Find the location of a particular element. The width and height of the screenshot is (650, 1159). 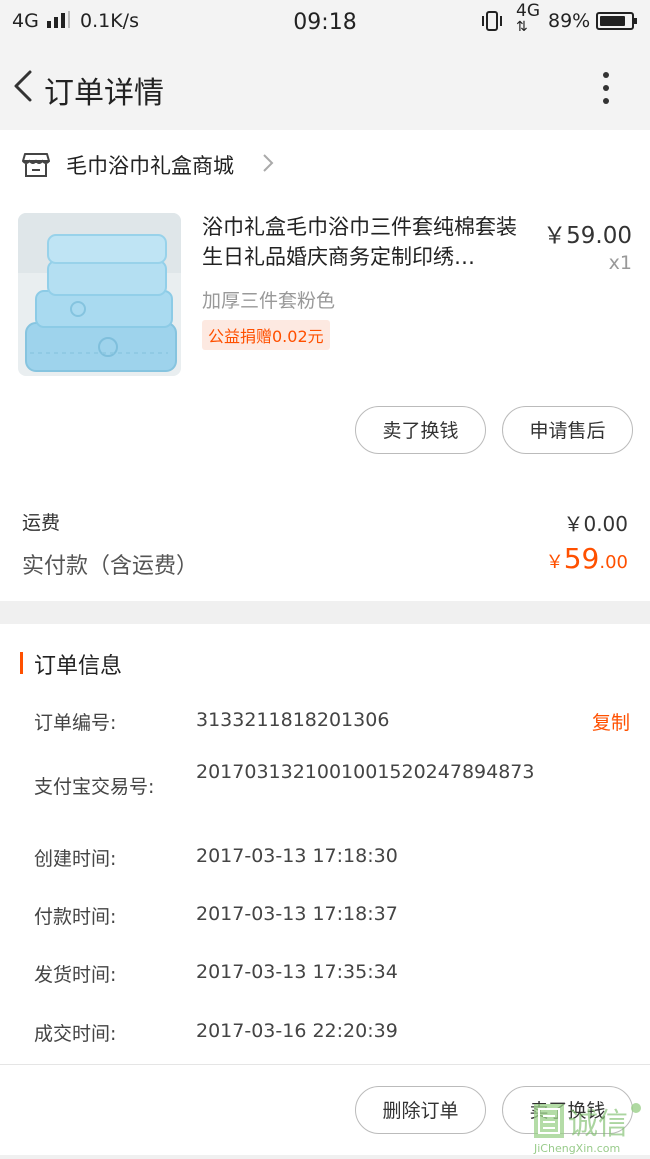

product-price: ￥59.00 is located at coordinates (587, 236).